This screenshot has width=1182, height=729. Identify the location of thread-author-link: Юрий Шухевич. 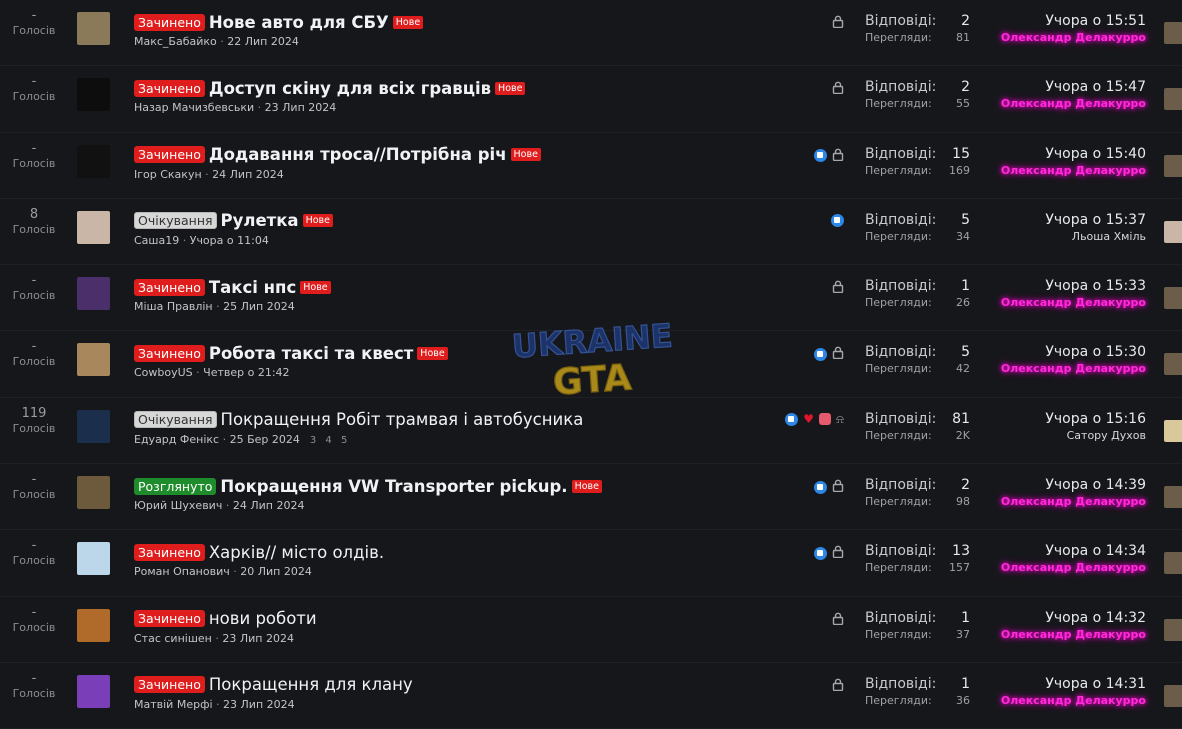
(178, 505).